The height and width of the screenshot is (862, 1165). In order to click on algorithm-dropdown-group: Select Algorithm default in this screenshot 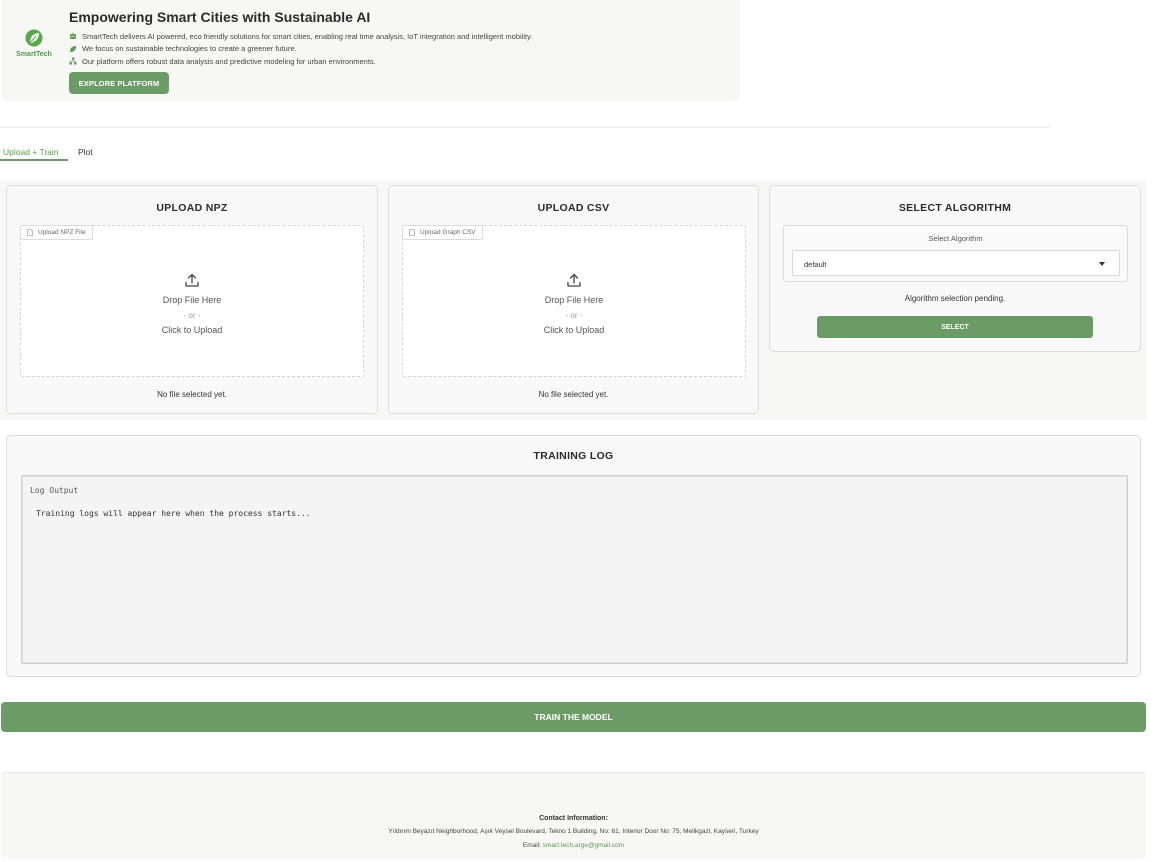, I will do `click(955, 253)`.